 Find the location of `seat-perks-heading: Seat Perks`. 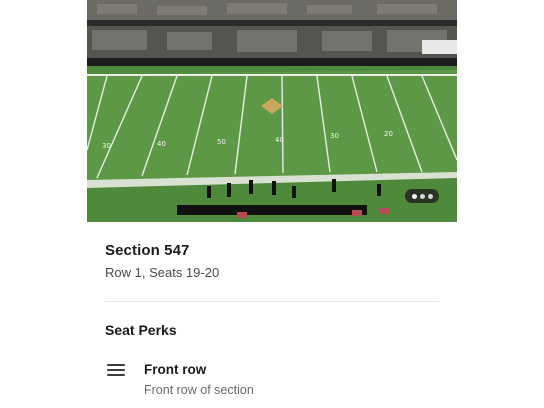

seat-perks-heading: Seat Perks is located at coordinates (141, 330).